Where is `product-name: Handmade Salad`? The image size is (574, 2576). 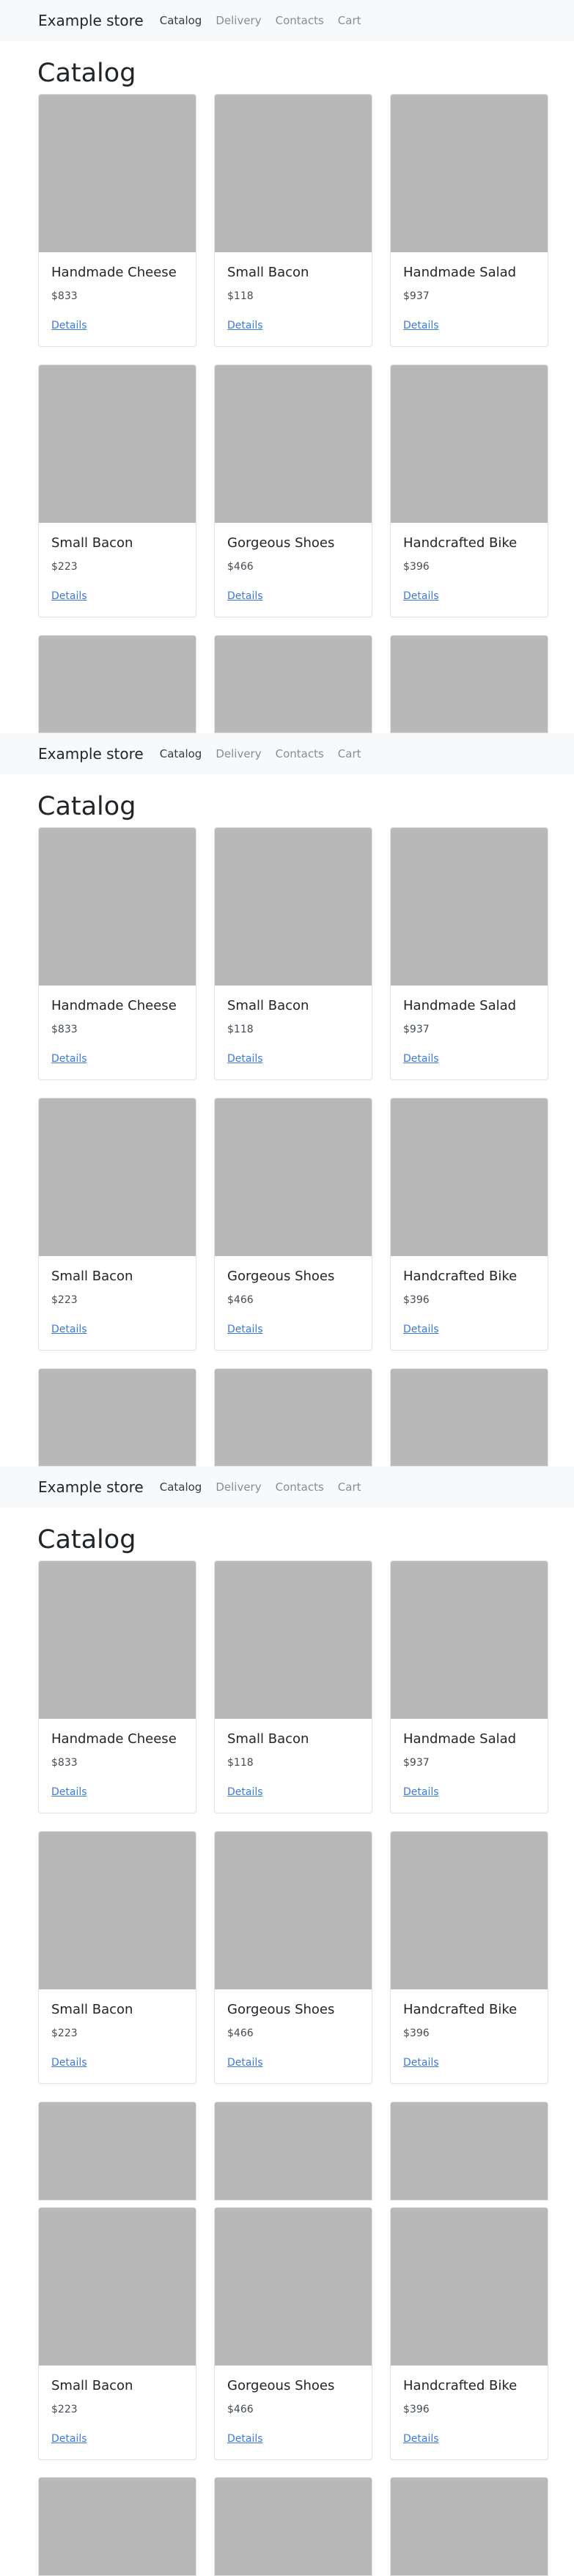
product-name: Handmade Salad is located at coordinates (460, 273).